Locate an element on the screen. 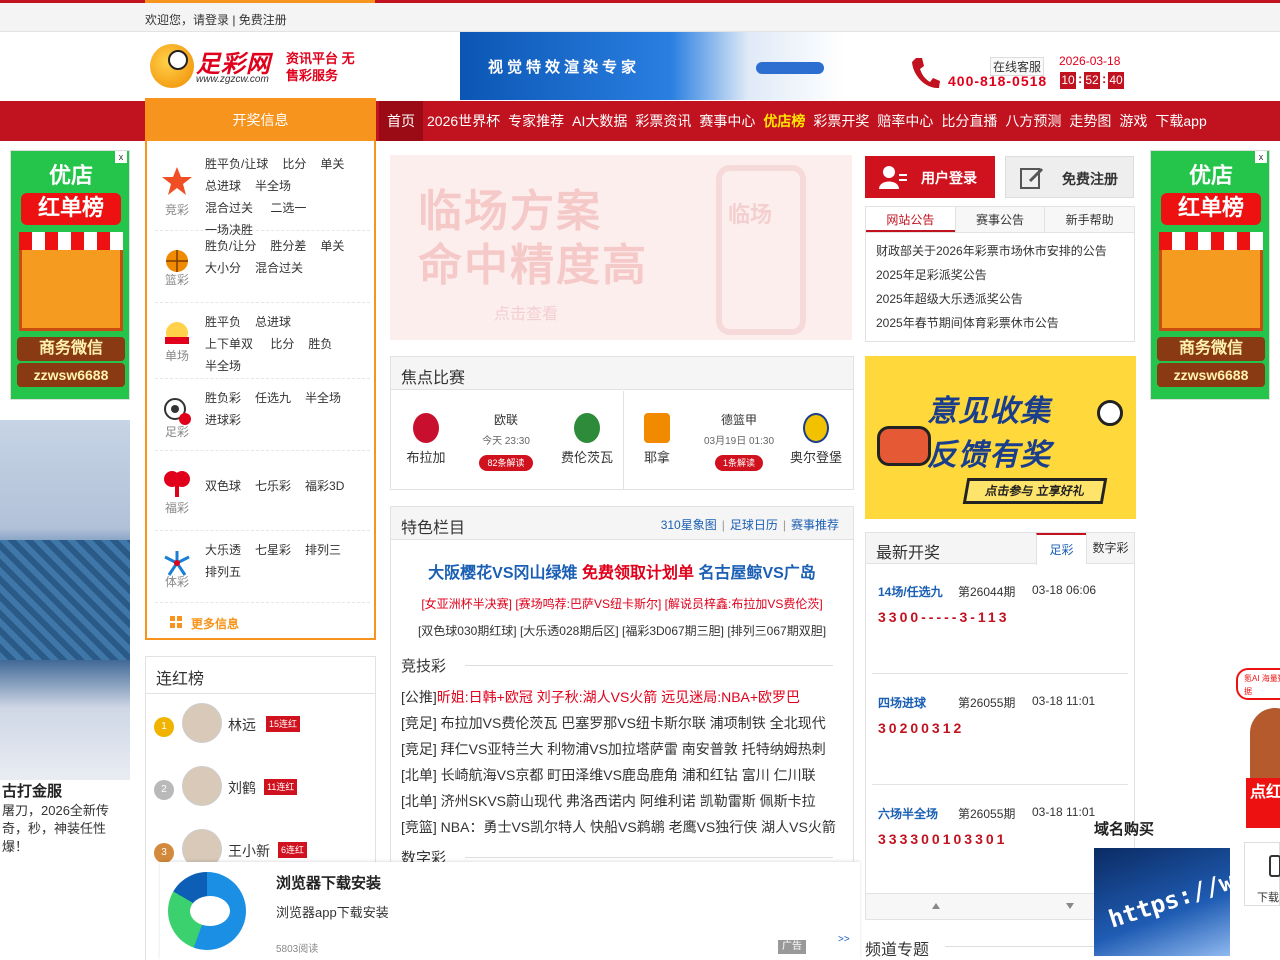 The height and width of the screenshot is (960, 1280). feed-row: [北单] 长崎航海VS京都 町田泽维VS鹿岛鹿角 浦和红钻 富川 仁川联 is located at coordinates (608, 775).